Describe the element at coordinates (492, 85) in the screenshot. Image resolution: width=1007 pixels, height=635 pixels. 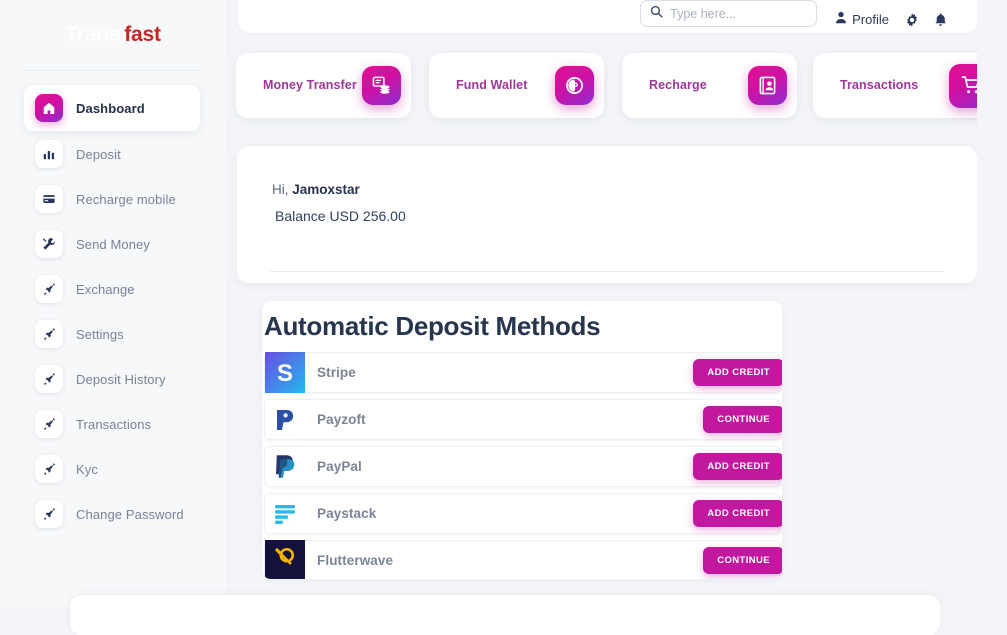
I see `shortcut-card-label: Fund Wallet` at that location.